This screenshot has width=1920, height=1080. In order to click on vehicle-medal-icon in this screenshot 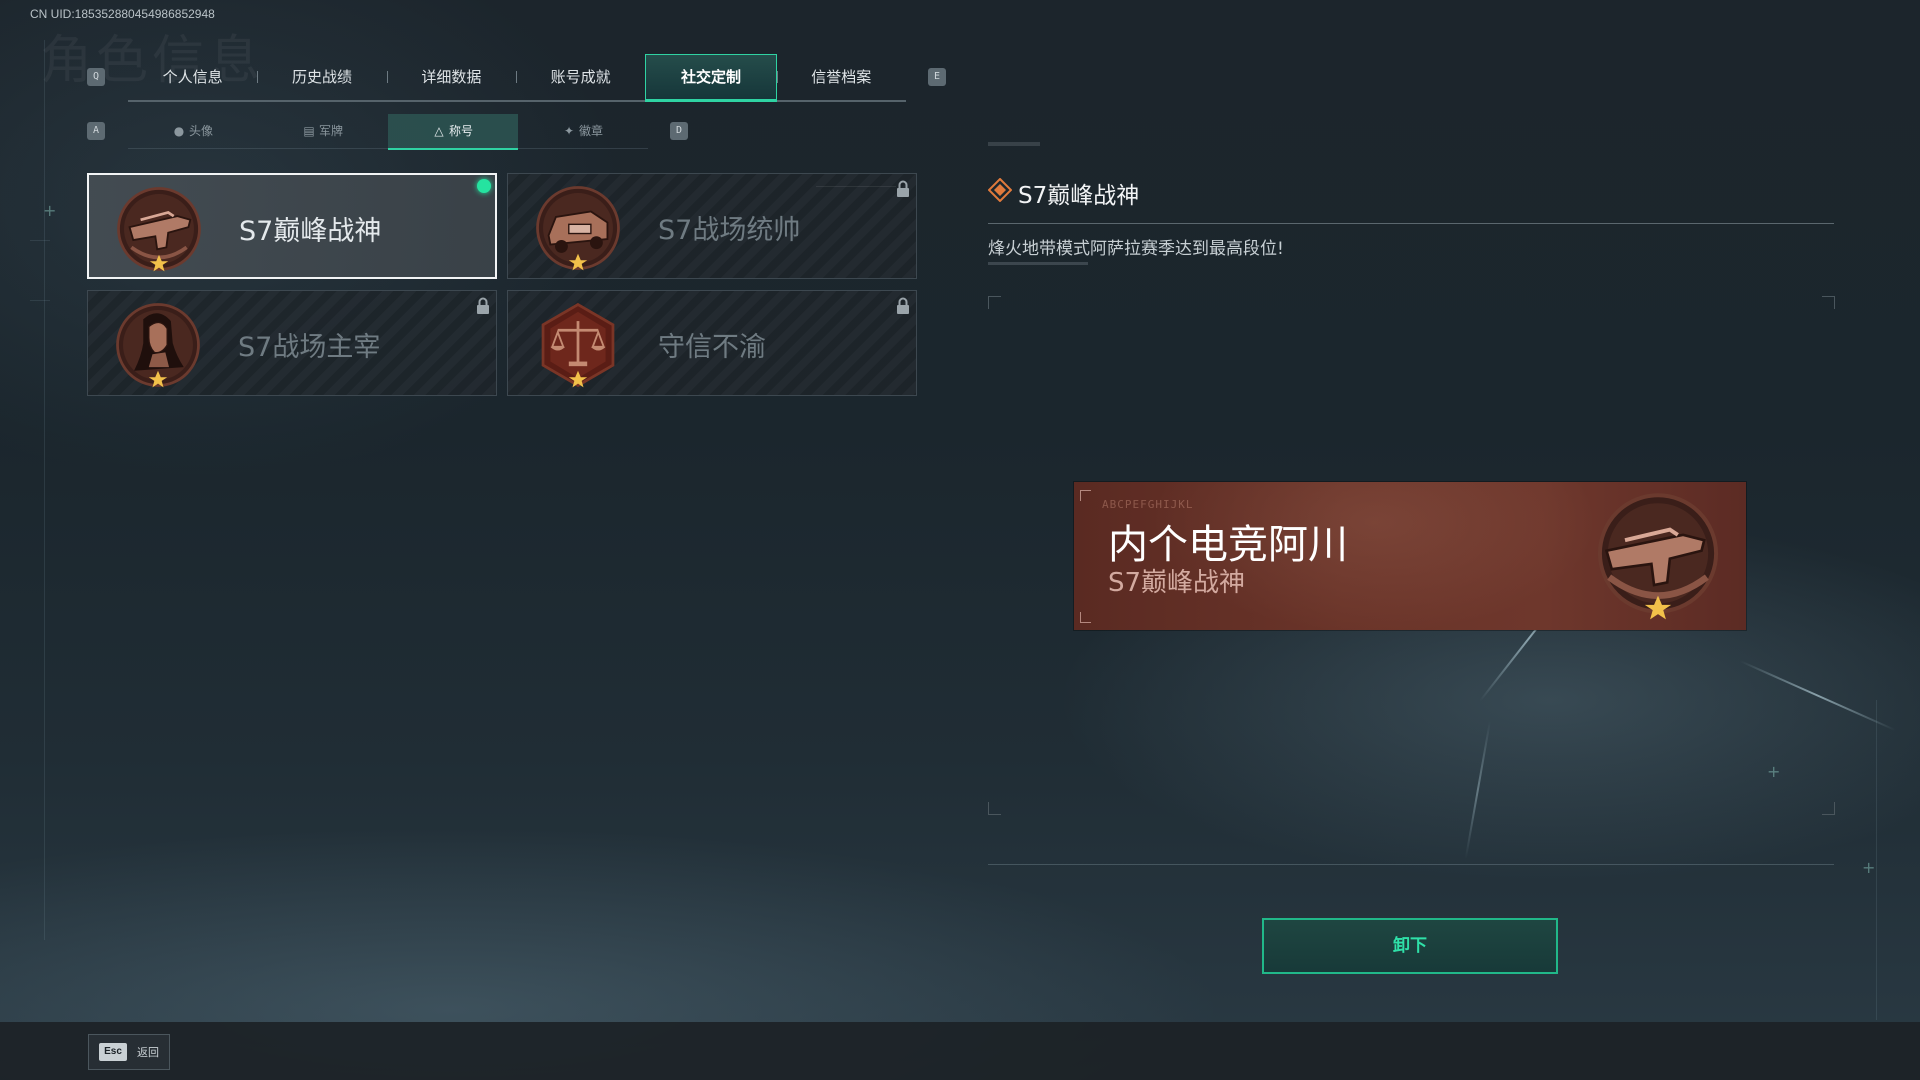, I will do `click(578, 228)`.